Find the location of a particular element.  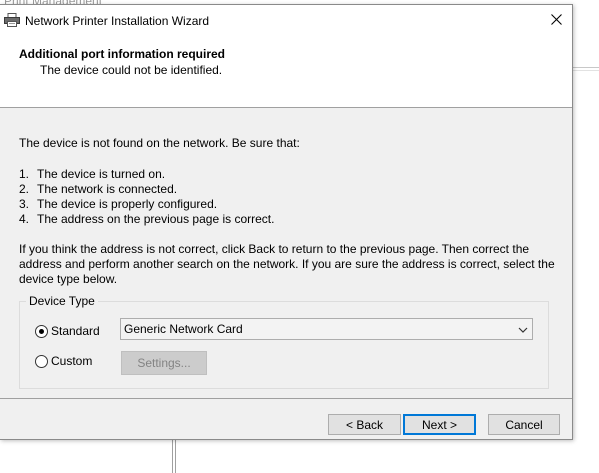

custom-radio-option: Custom is located at coordinates (63, 361).